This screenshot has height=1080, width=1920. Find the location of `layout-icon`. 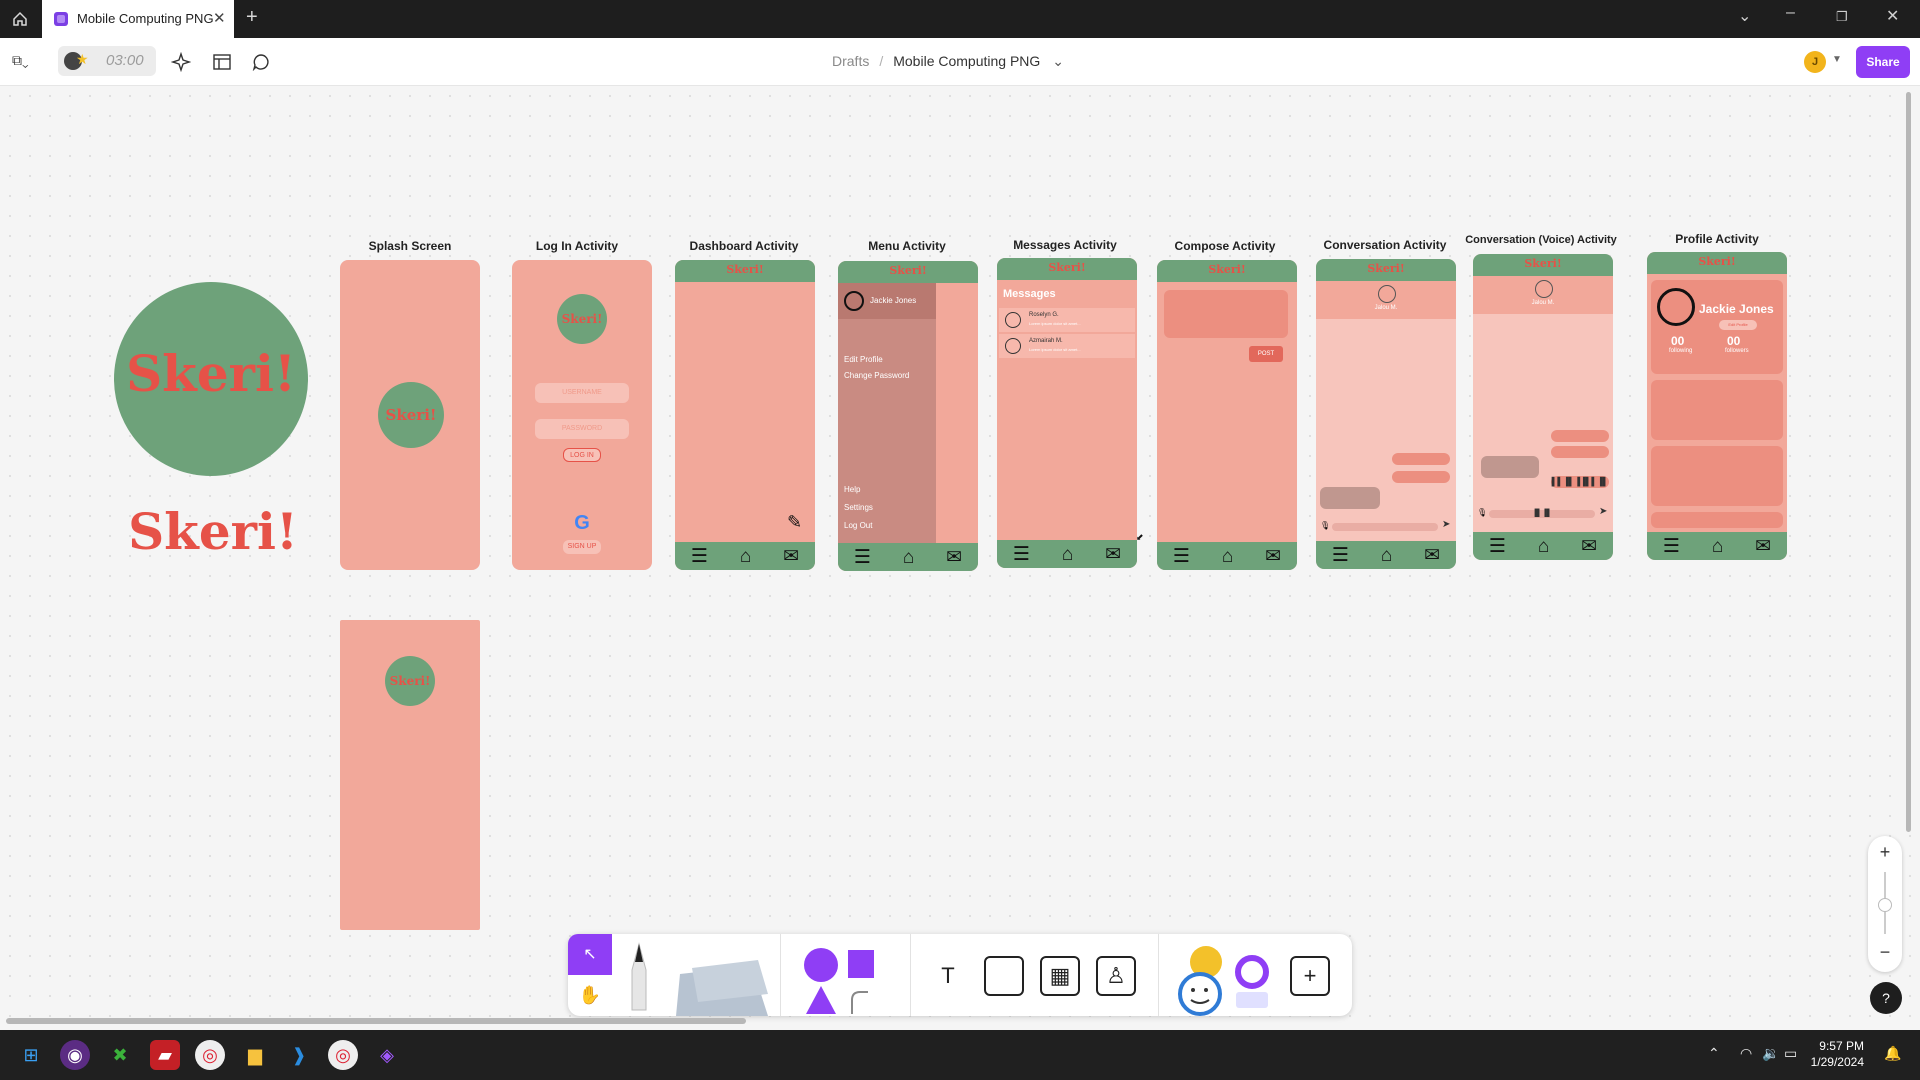

layout-icon is located at coordinates (222, 62).